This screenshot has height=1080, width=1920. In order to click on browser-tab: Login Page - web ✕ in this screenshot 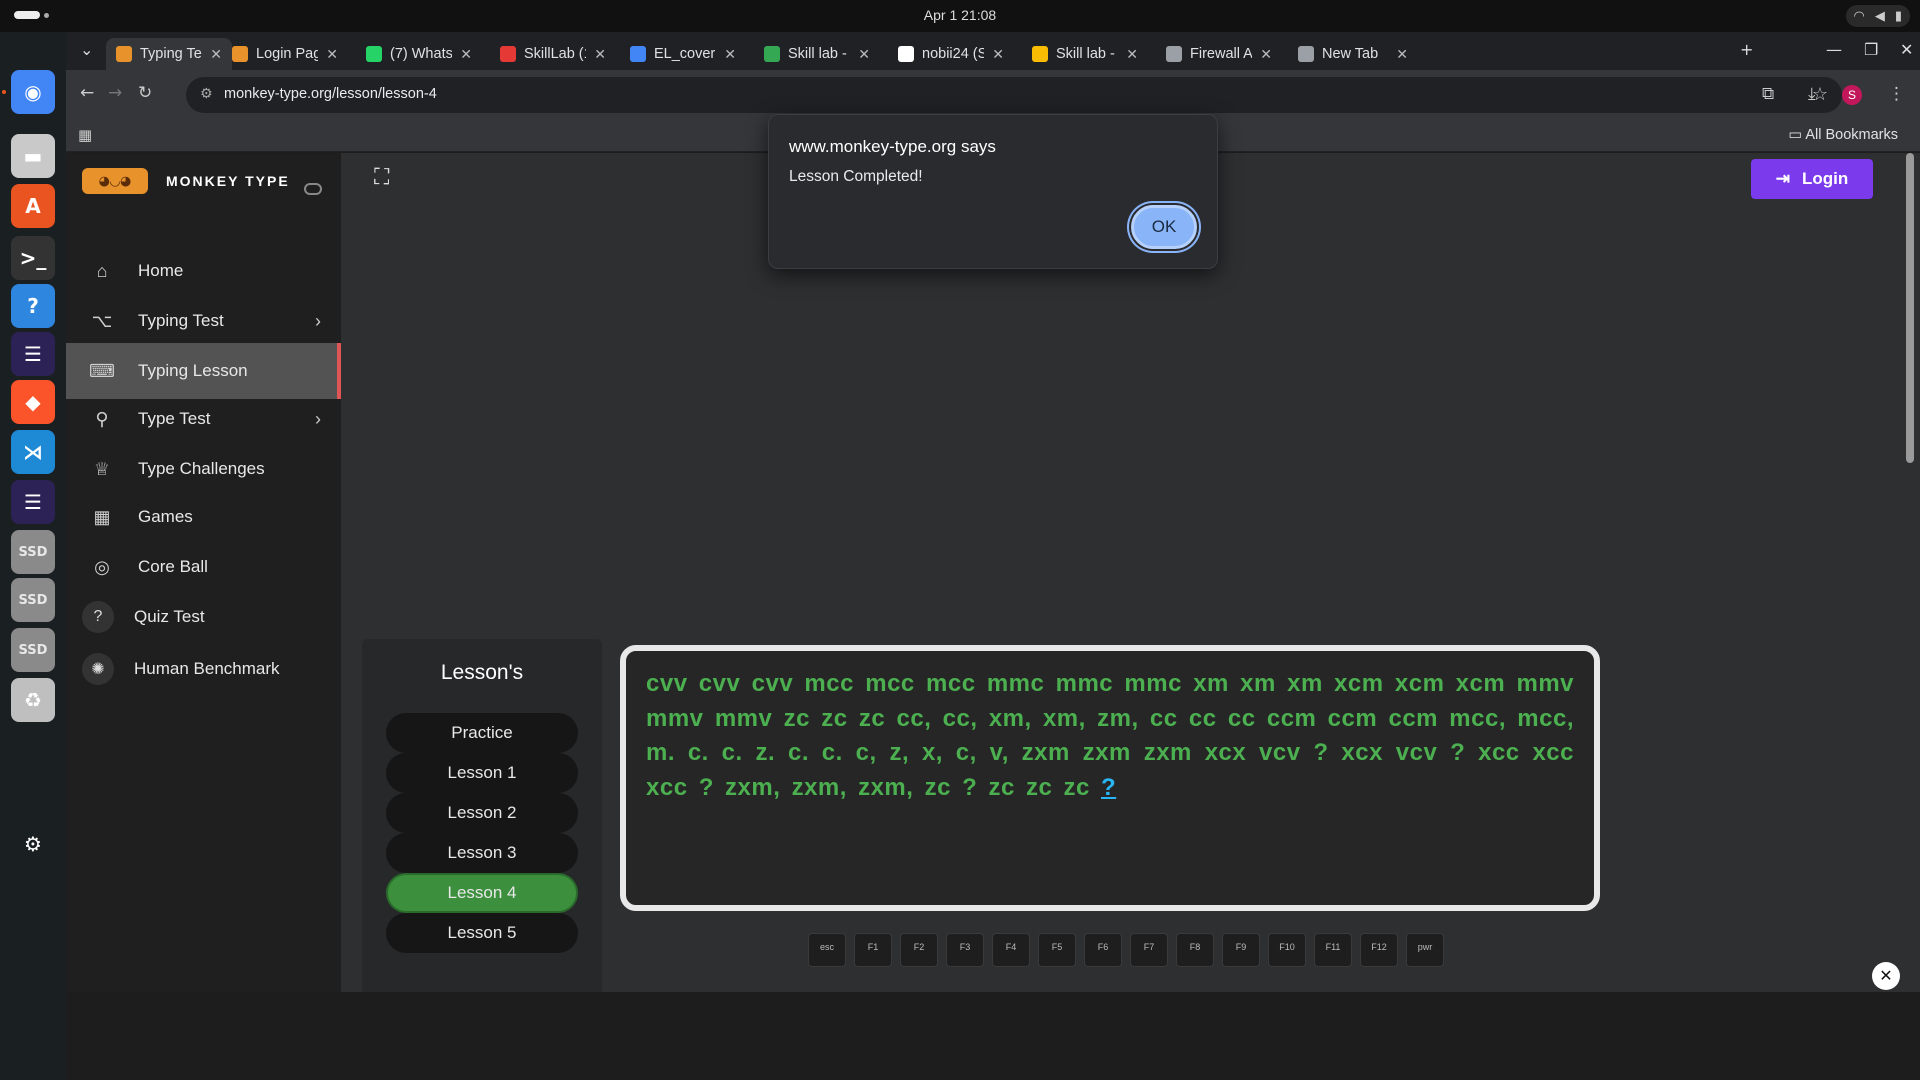, I will do `click(285, 54)`.